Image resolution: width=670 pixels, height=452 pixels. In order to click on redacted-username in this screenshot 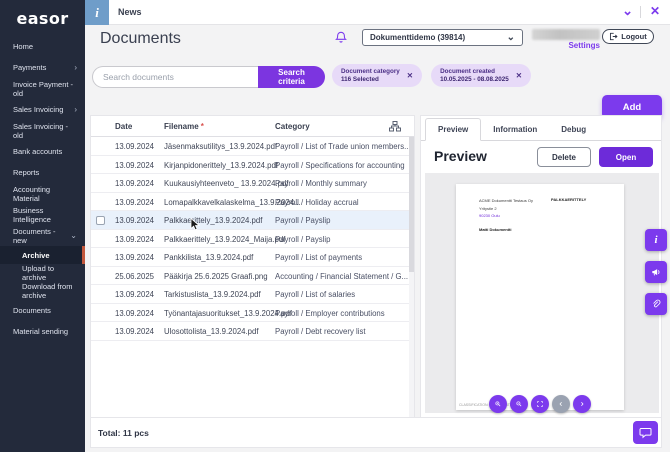, I will do `click(566, 34)`.